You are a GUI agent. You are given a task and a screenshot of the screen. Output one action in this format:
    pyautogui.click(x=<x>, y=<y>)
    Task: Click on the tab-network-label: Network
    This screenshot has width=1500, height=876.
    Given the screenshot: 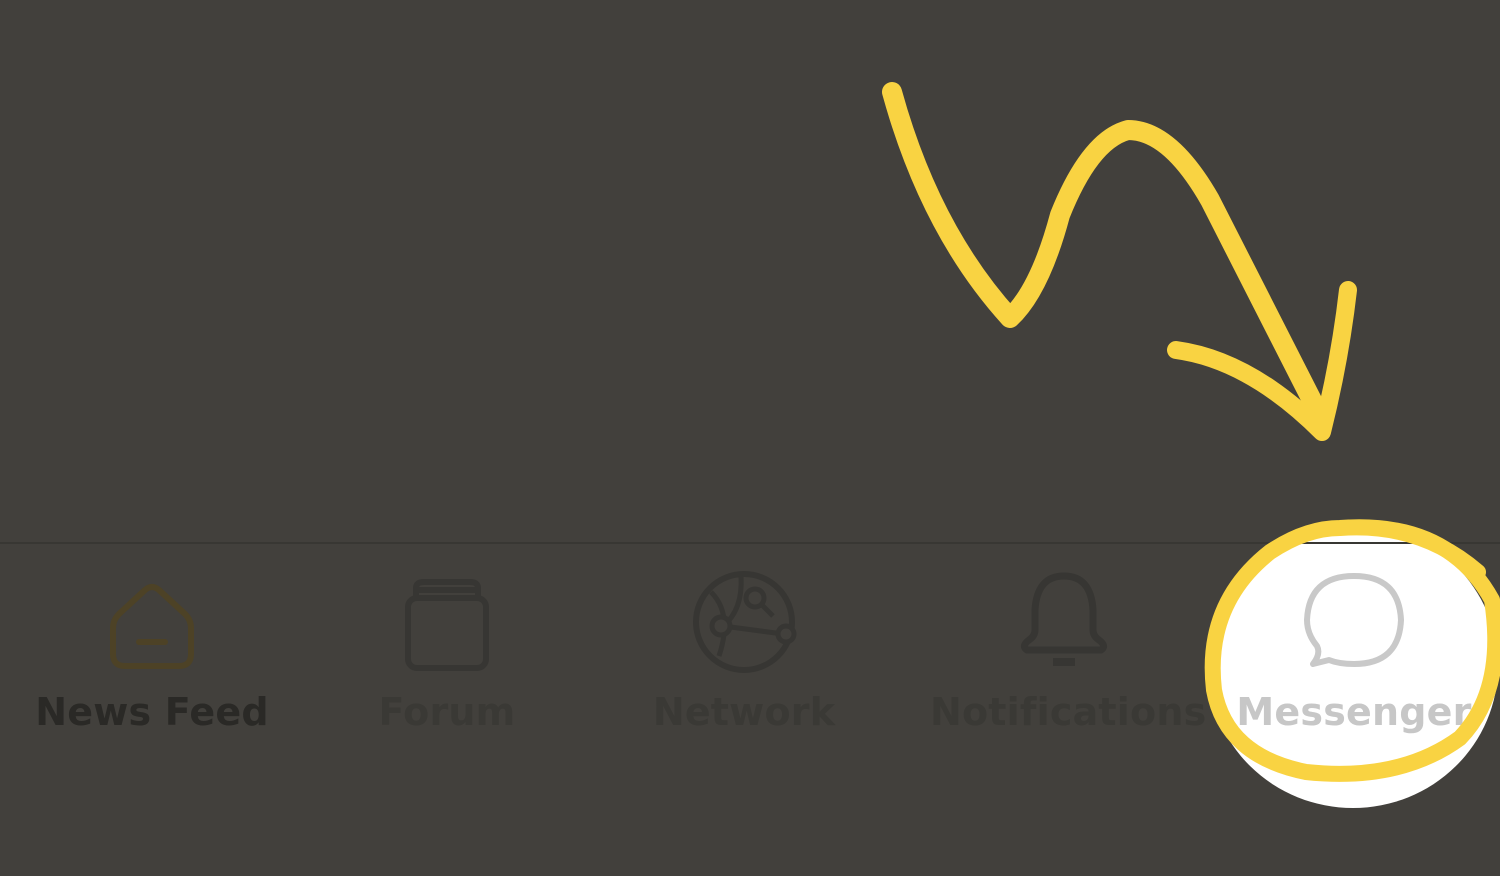 What is the action you would take?
    pyautogui.click(x=744, y=712)
    